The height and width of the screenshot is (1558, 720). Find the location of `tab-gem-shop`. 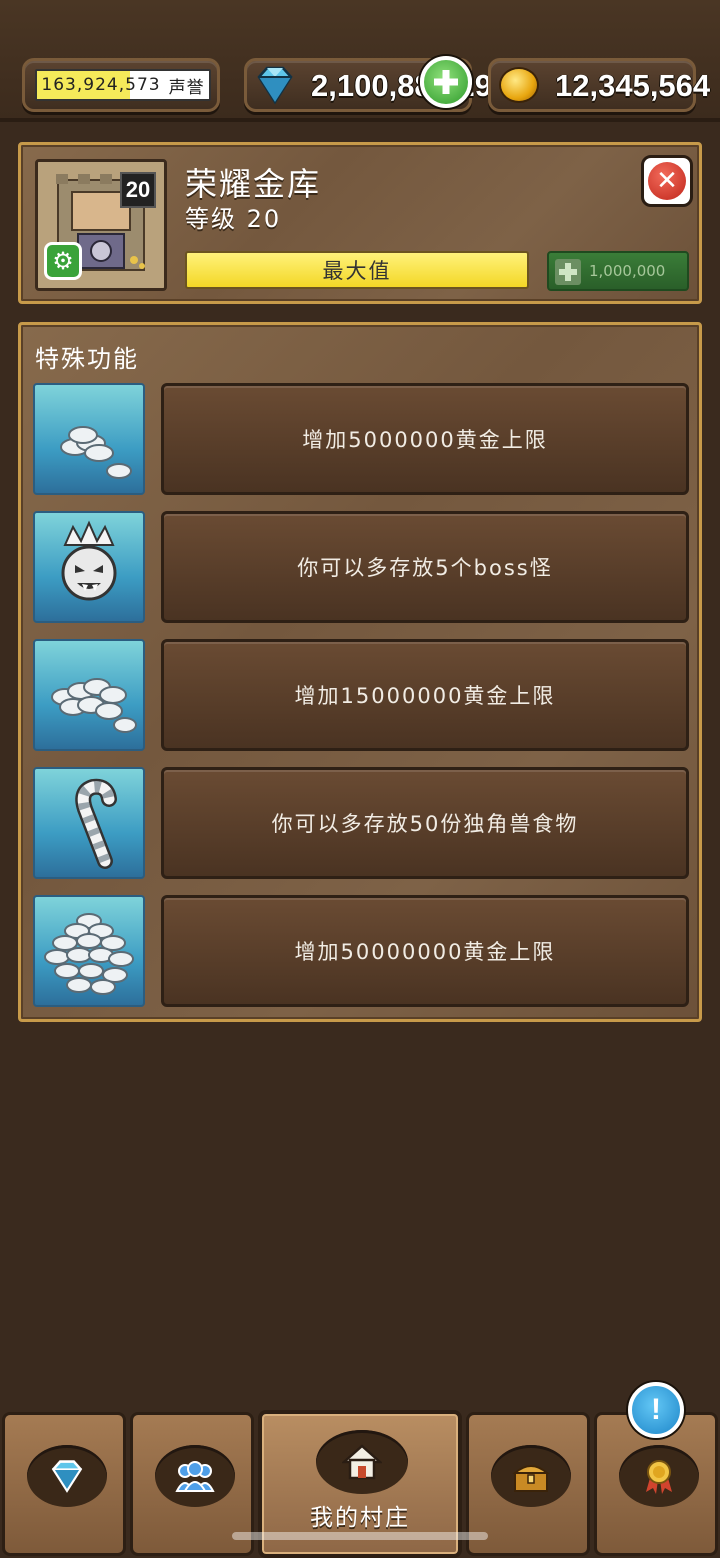

tab-gem-shop is located at coordinates (64, 1484).